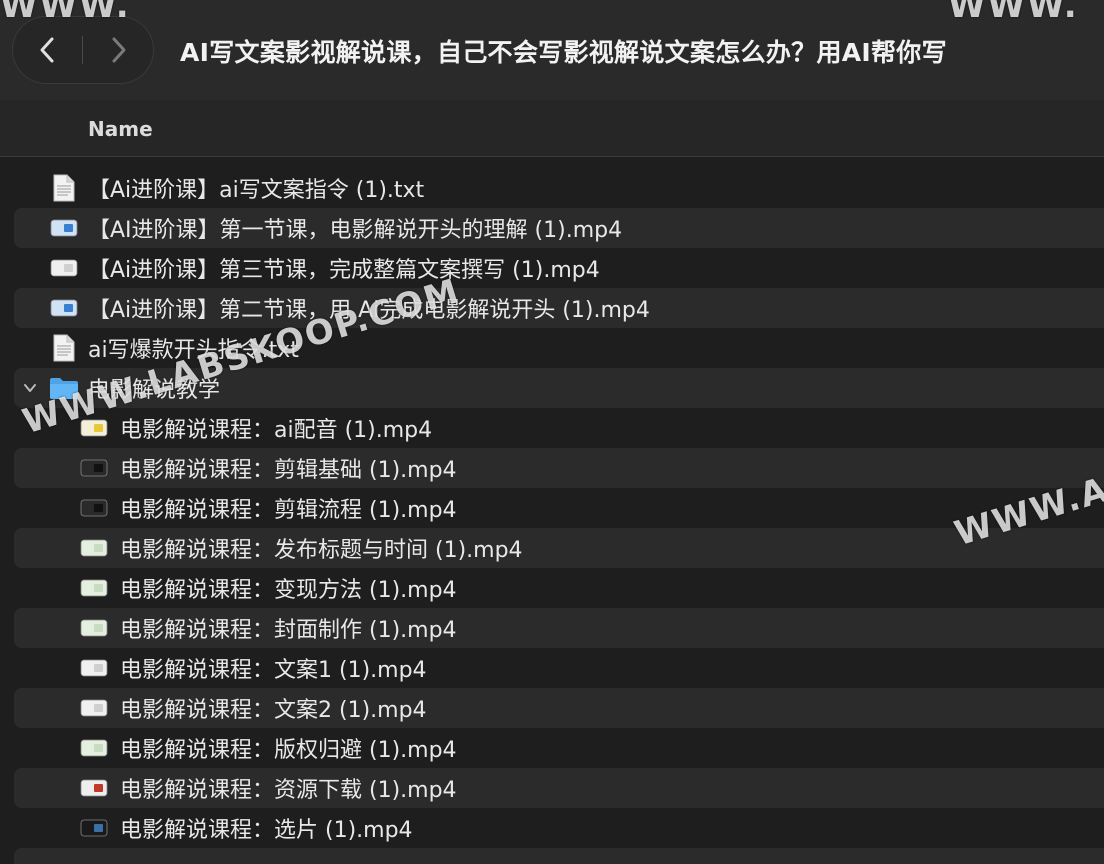  I want to click on chevron-down-icon, so click(30, 388).